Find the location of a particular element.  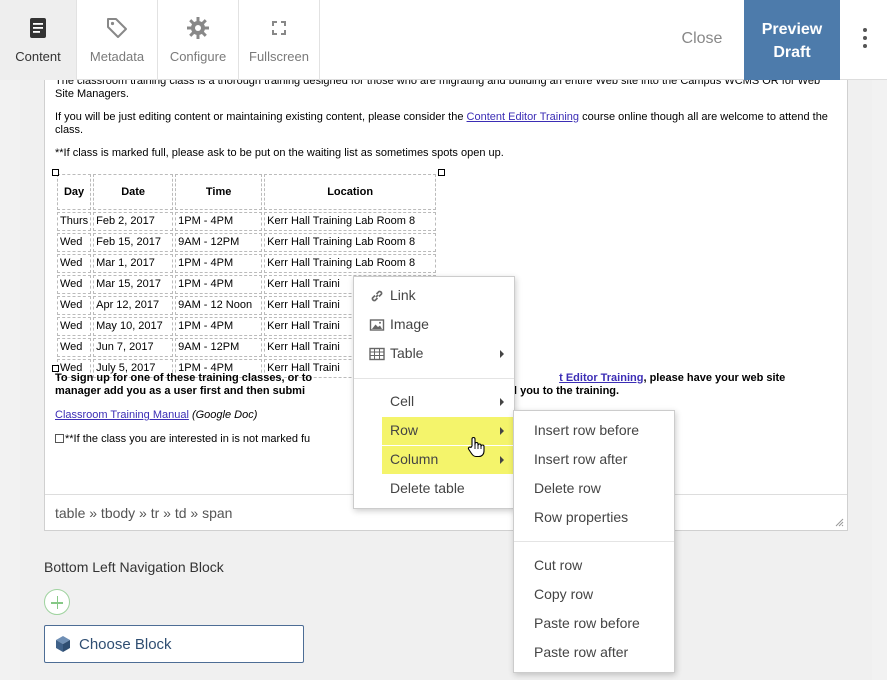

menu-item-column: Column is located at coordinates (448, 460).